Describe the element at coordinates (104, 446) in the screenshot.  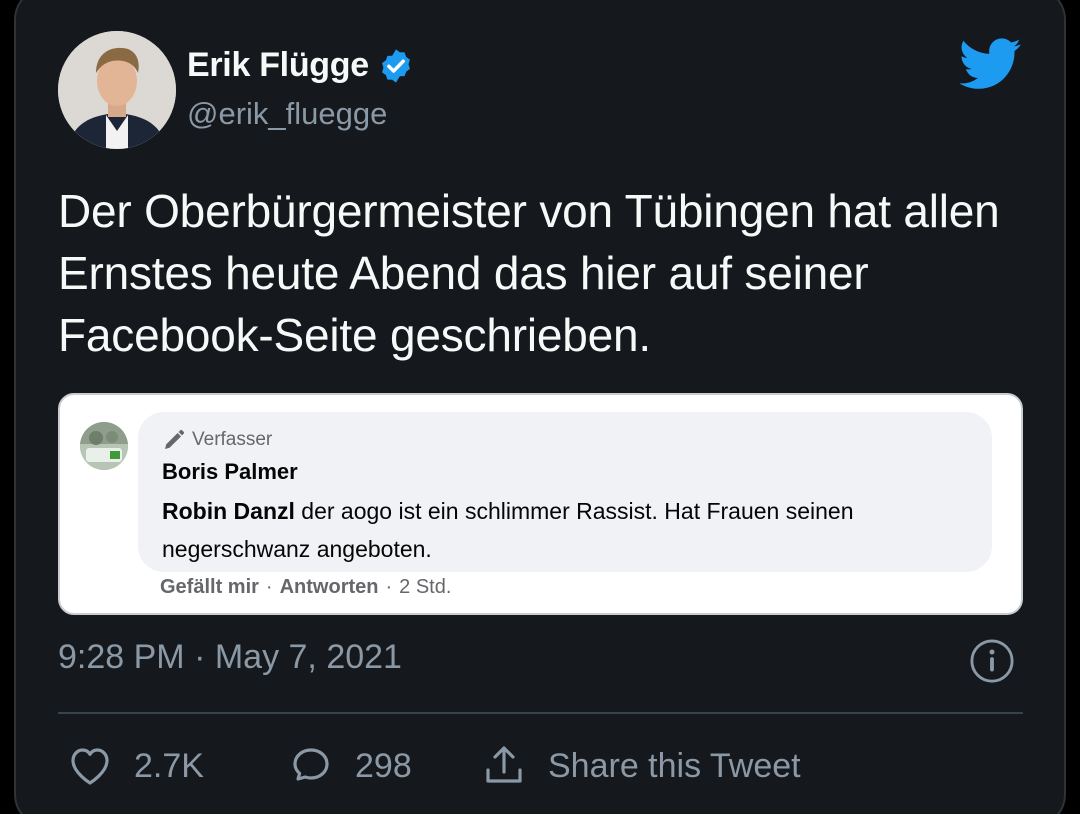
I see `commenter-avatar` at that location.